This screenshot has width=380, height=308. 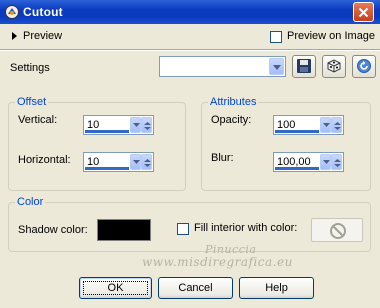 I want to click on blur-slider-bar, so click(x=297, y=168).